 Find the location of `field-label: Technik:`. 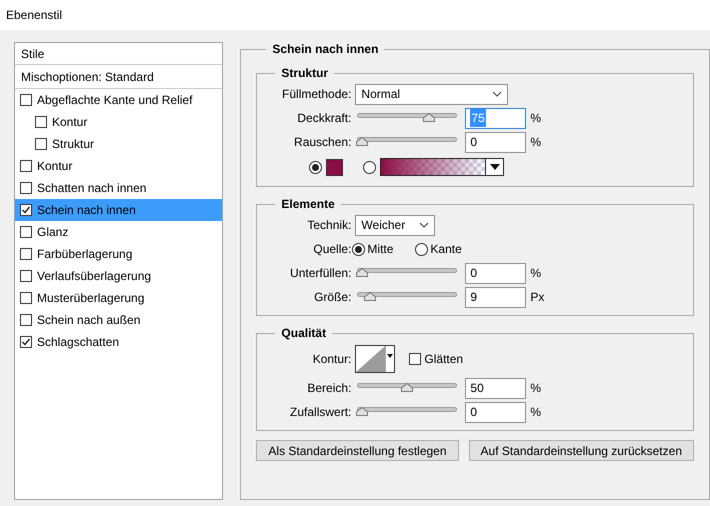

field-label: Technik: is located at coordinates (329, 225).